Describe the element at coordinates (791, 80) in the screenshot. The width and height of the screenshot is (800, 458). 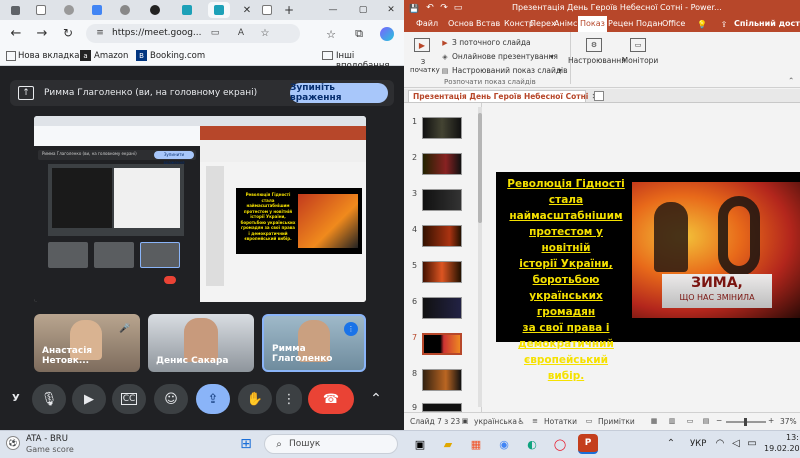
I see `collapse-ribbon-icon: ⌃` at that location.